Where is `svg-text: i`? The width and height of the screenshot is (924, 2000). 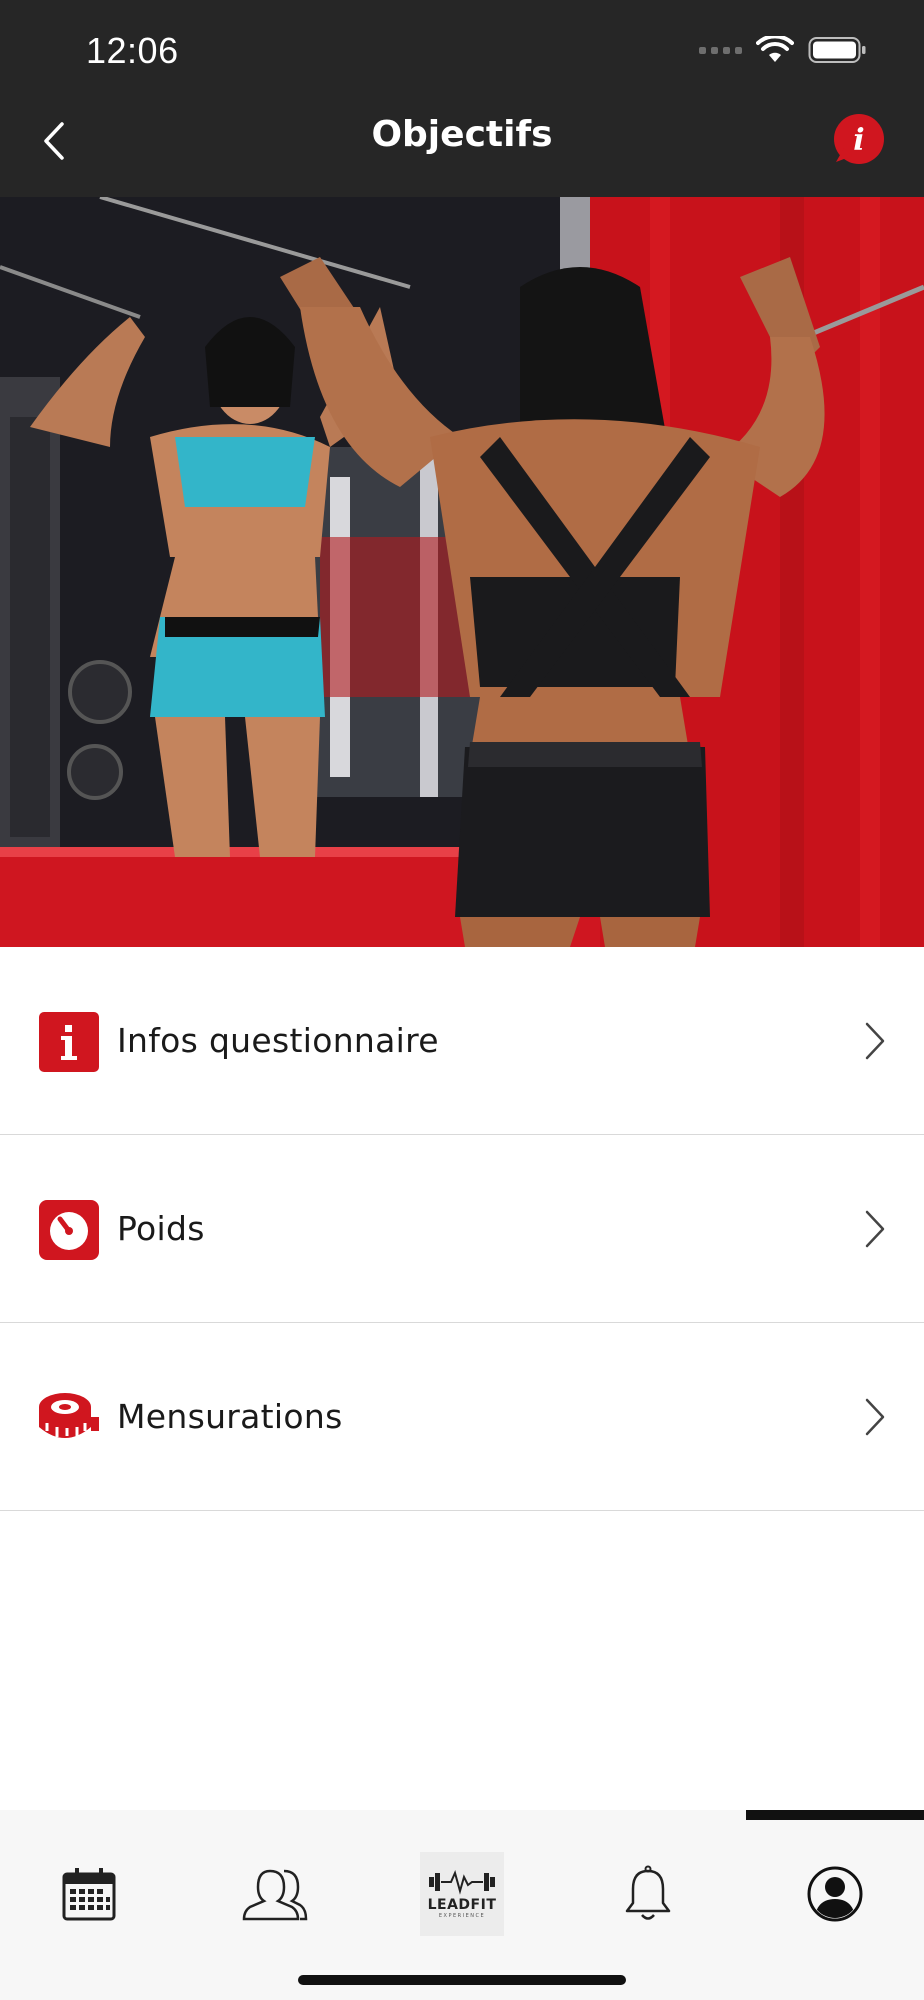 svg-text: i is located at coordinates (858, 140).